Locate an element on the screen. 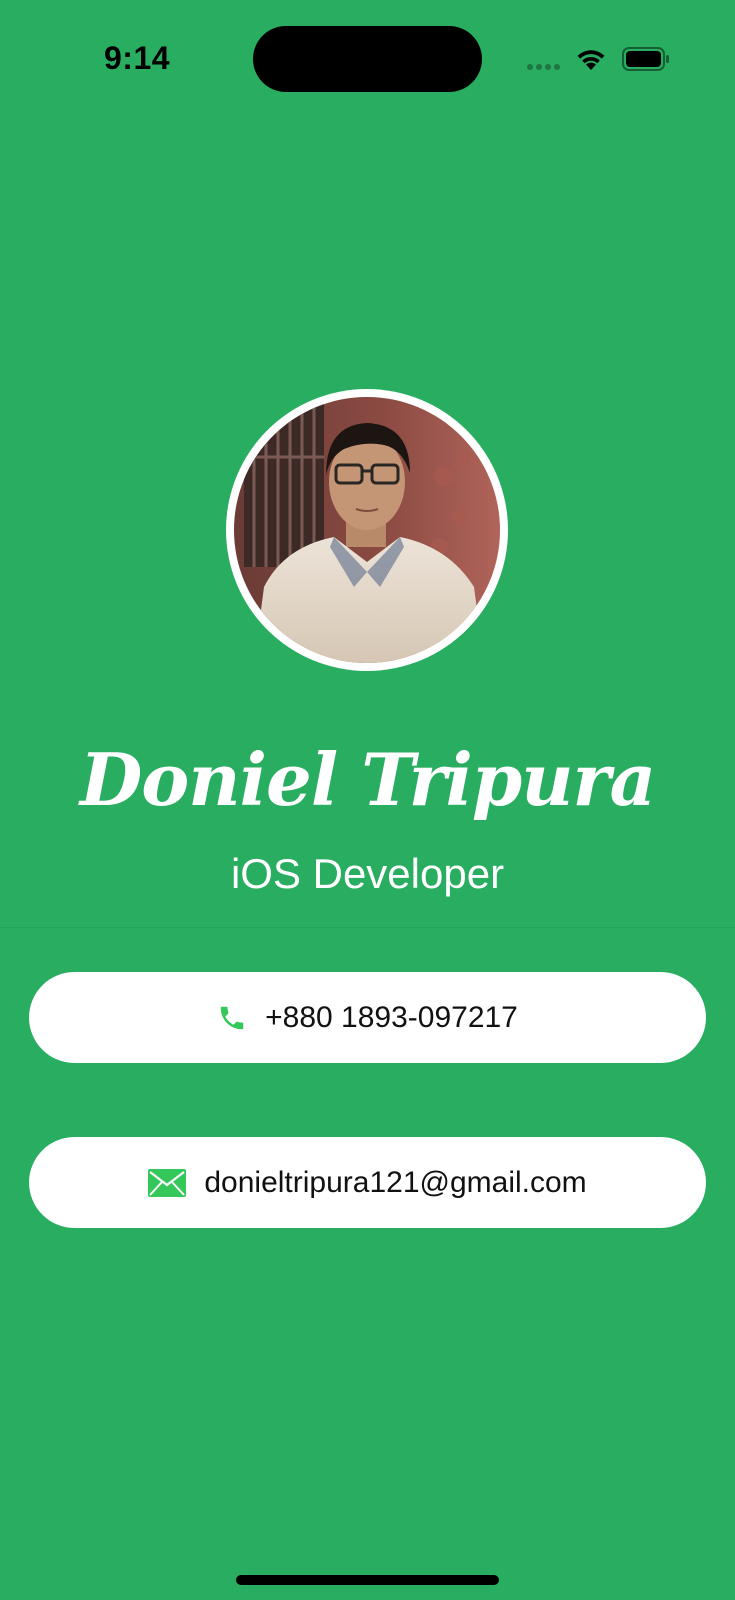 The width and height of the screenshot is (735, 1600). dynamic-island is located at coordinates (367, 59).